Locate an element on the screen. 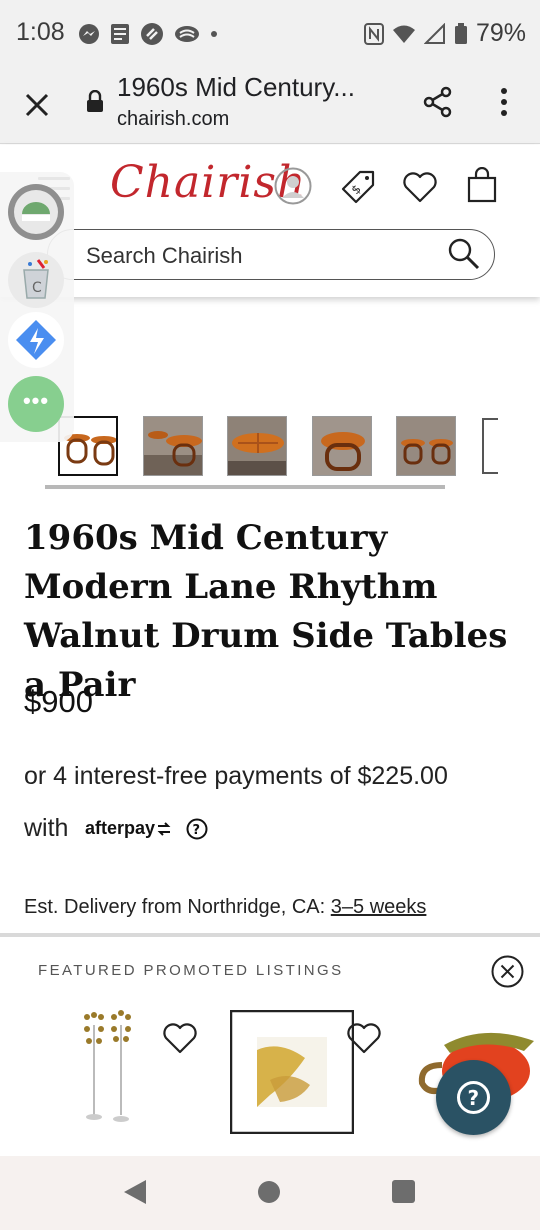  trash-cleaner-icon: C is located at coordinates (36, 279).